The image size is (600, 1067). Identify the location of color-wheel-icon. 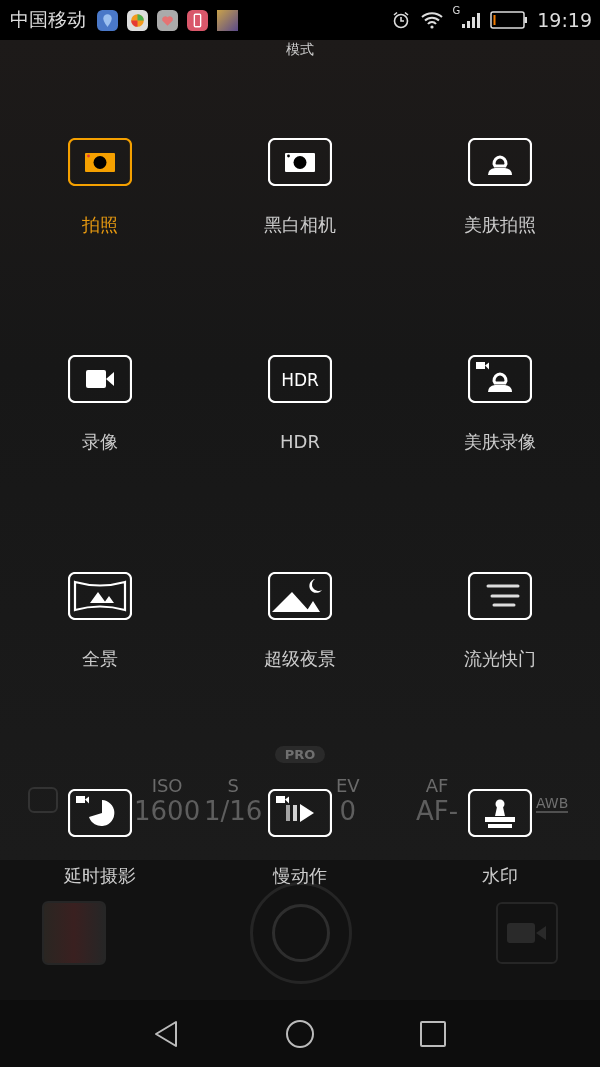
(137, 20).